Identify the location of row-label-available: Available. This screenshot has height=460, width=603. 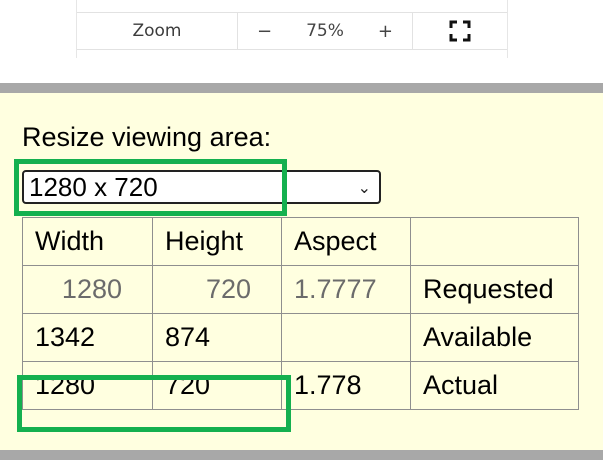
(494, 337).